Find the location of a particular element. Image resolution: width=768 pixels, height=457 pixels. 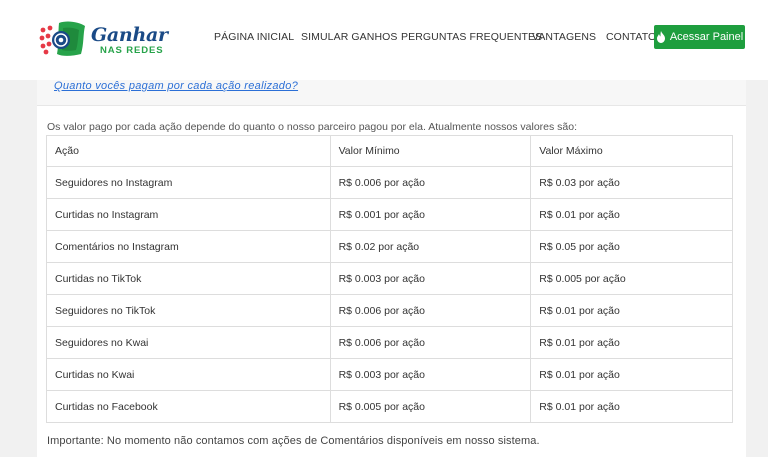

nav-item-contato: CONTATO is located at coordinates (631, 37).